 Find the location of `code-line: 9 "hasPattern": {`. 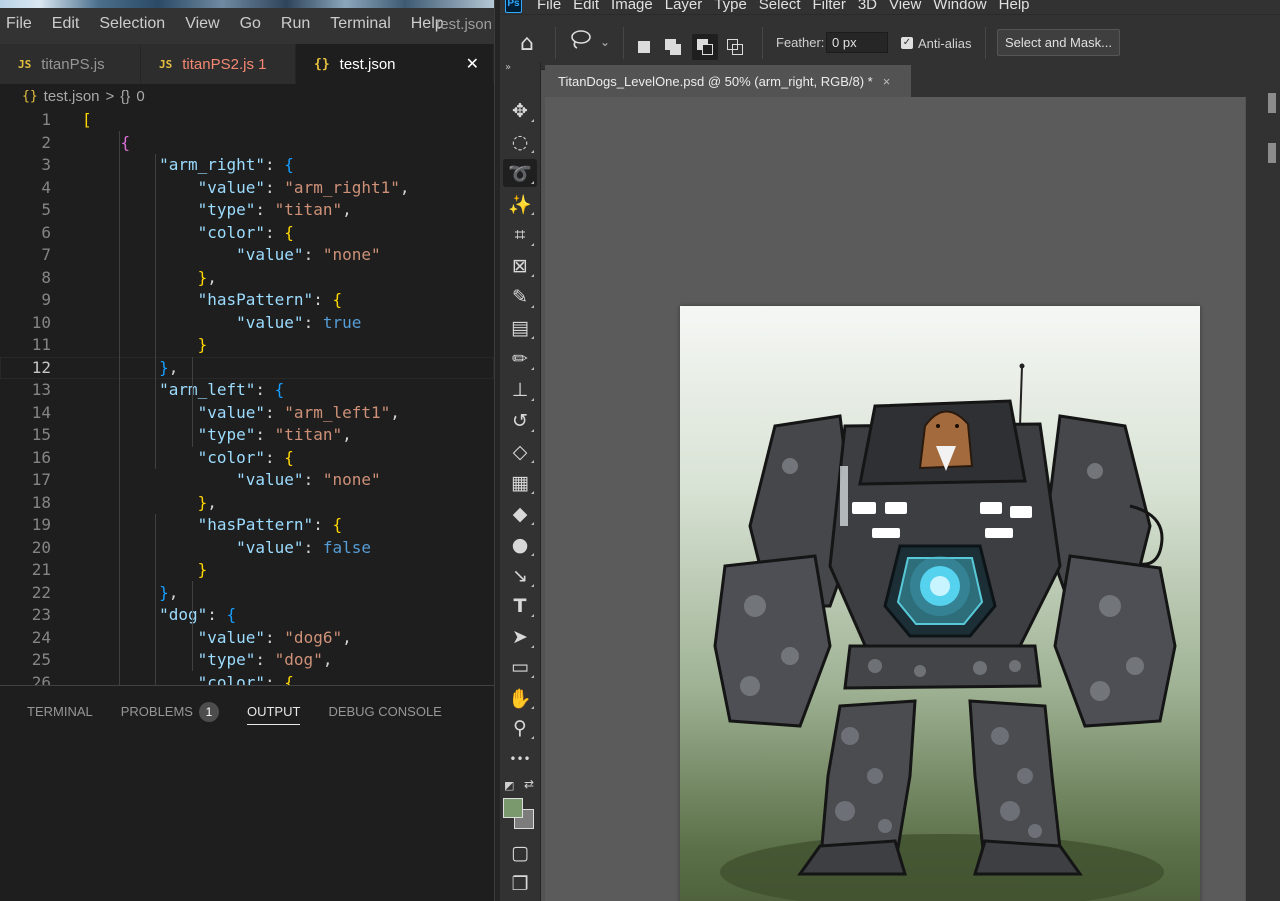

code-line: 9 "hasPattern": { is located at coordinates (247, 300).